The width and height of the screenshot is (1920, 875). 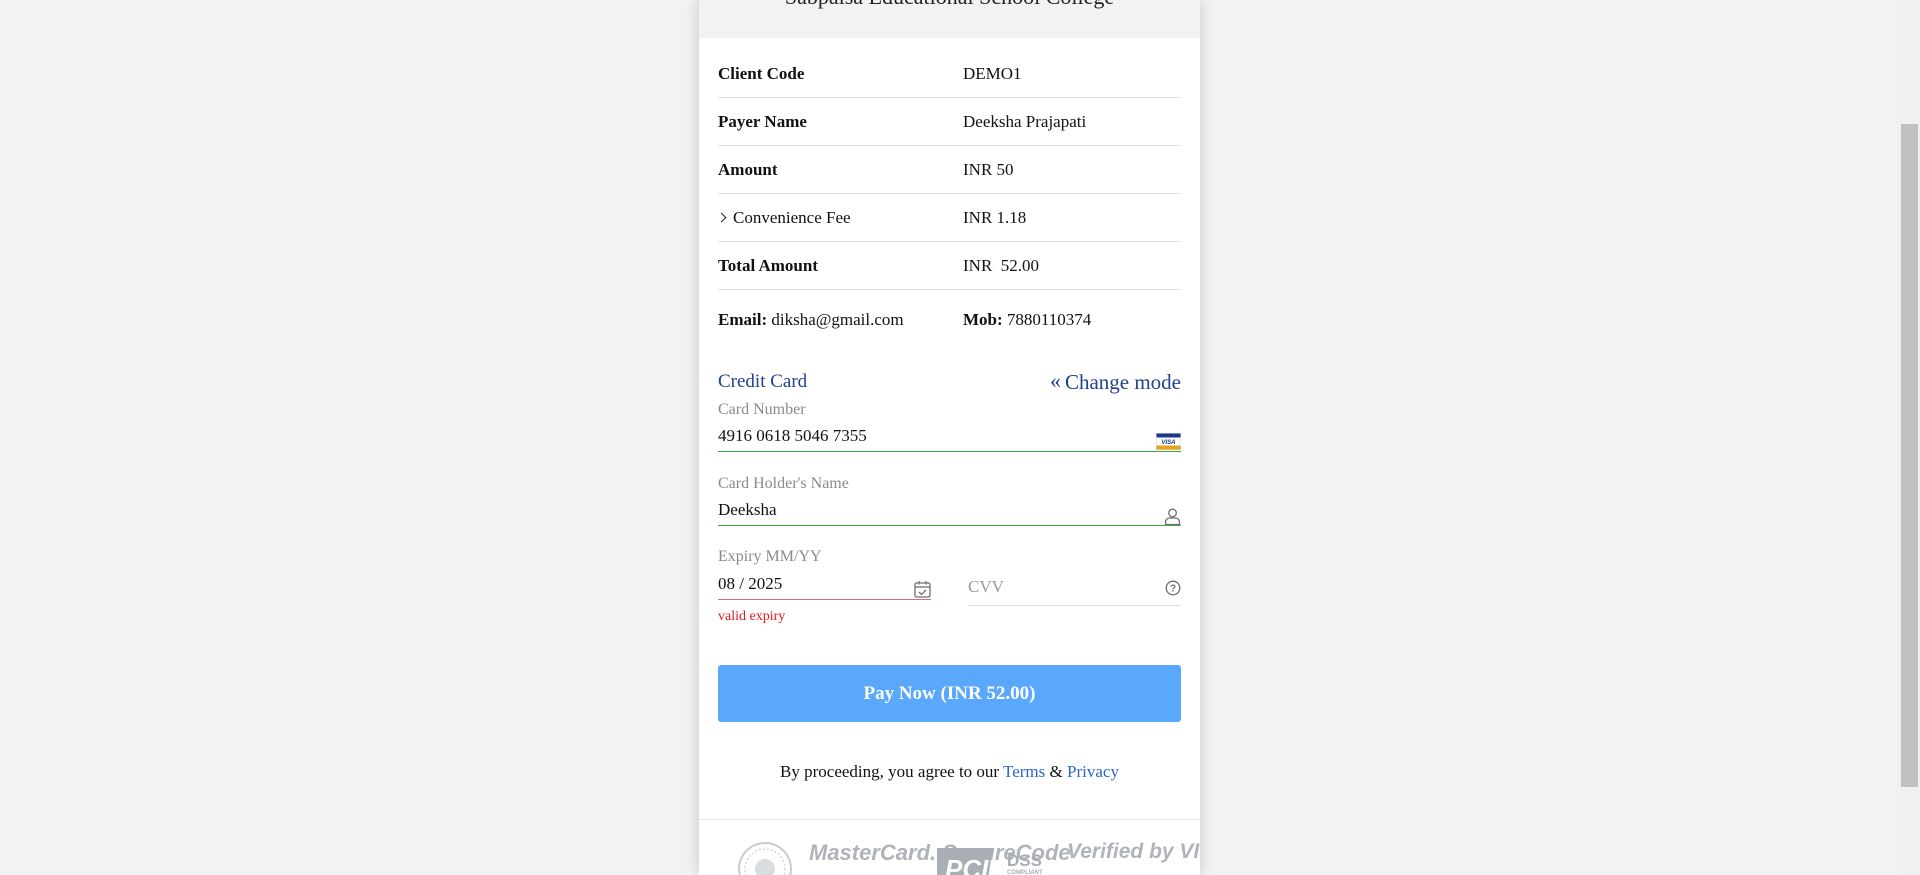 I want to click on svg-text: PCI, so click(x=967, y=864).